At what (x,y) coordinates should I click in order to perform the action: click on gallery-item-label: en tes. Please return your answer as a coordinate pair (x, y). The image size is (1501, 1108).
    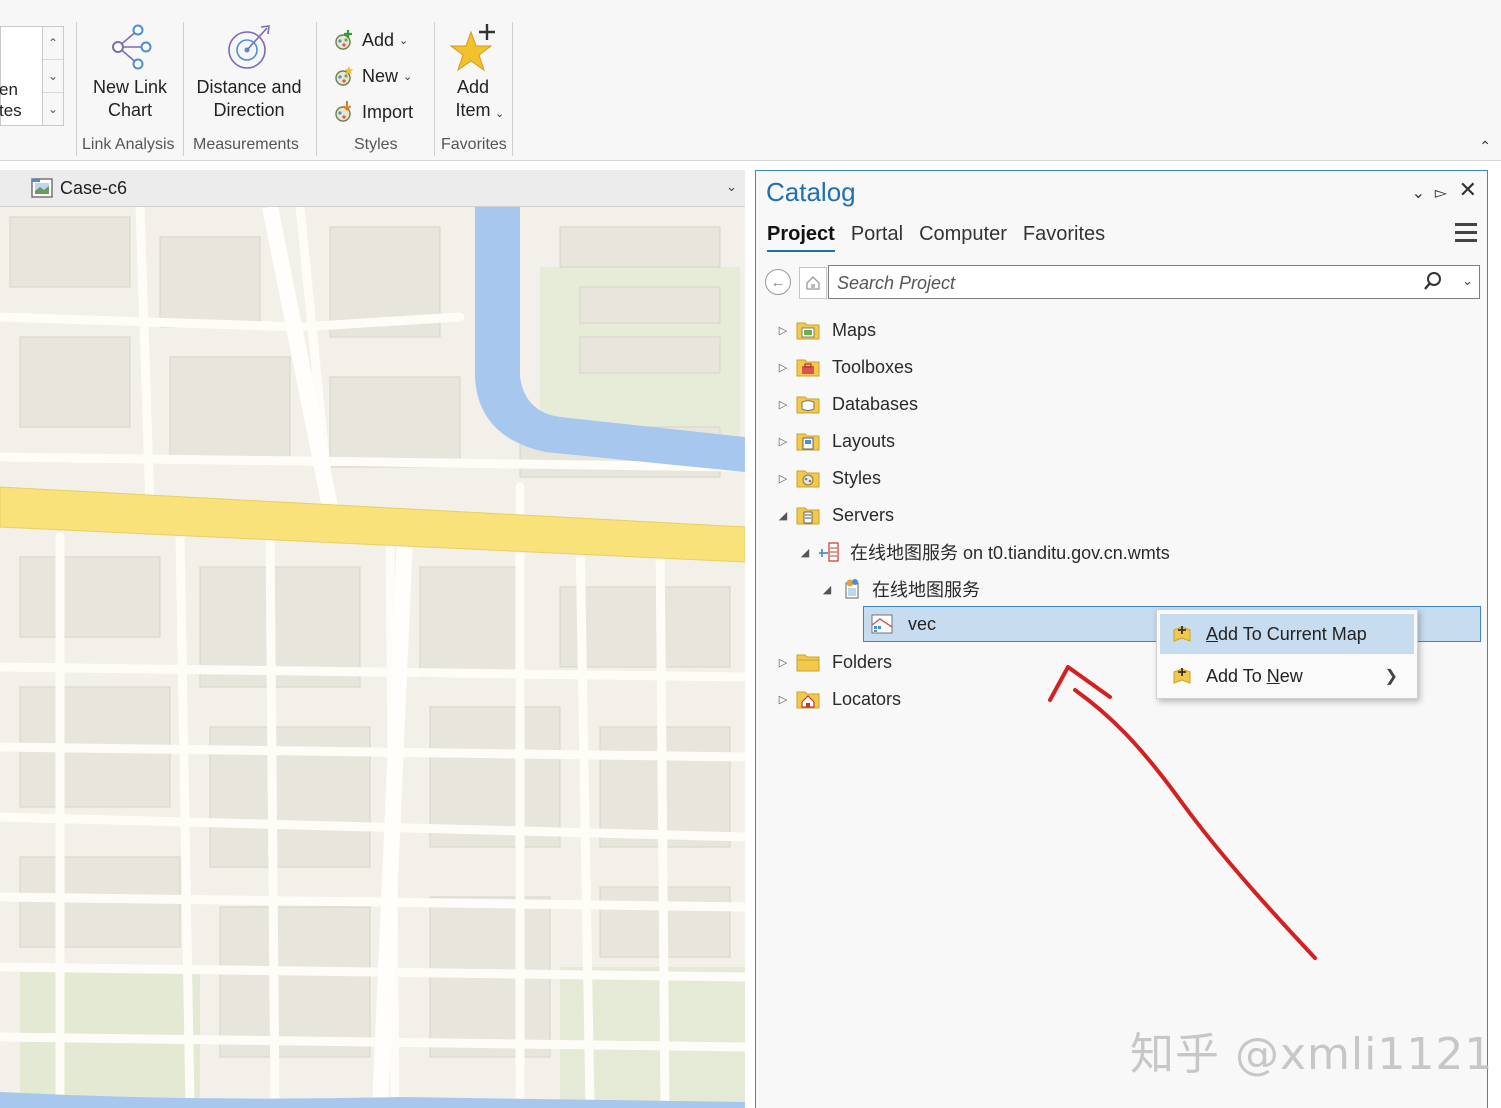
    Looking at the image, I should click on (11, 100).